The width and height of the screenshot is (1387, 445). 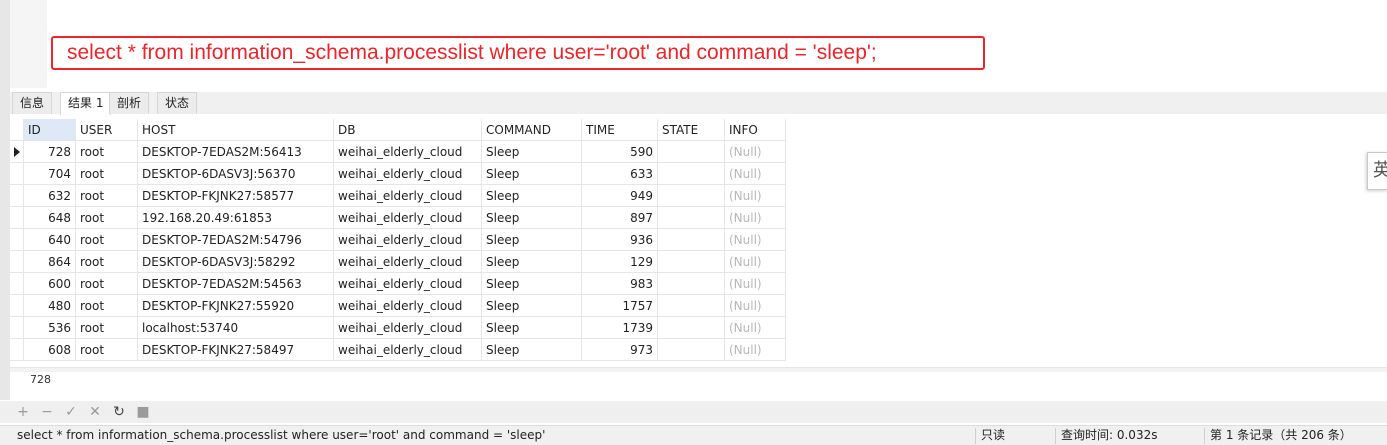 What do you see at coordinates (50, 240) in the screenshot?
I see `cell-id: 640` at bounding box center [50, 240].